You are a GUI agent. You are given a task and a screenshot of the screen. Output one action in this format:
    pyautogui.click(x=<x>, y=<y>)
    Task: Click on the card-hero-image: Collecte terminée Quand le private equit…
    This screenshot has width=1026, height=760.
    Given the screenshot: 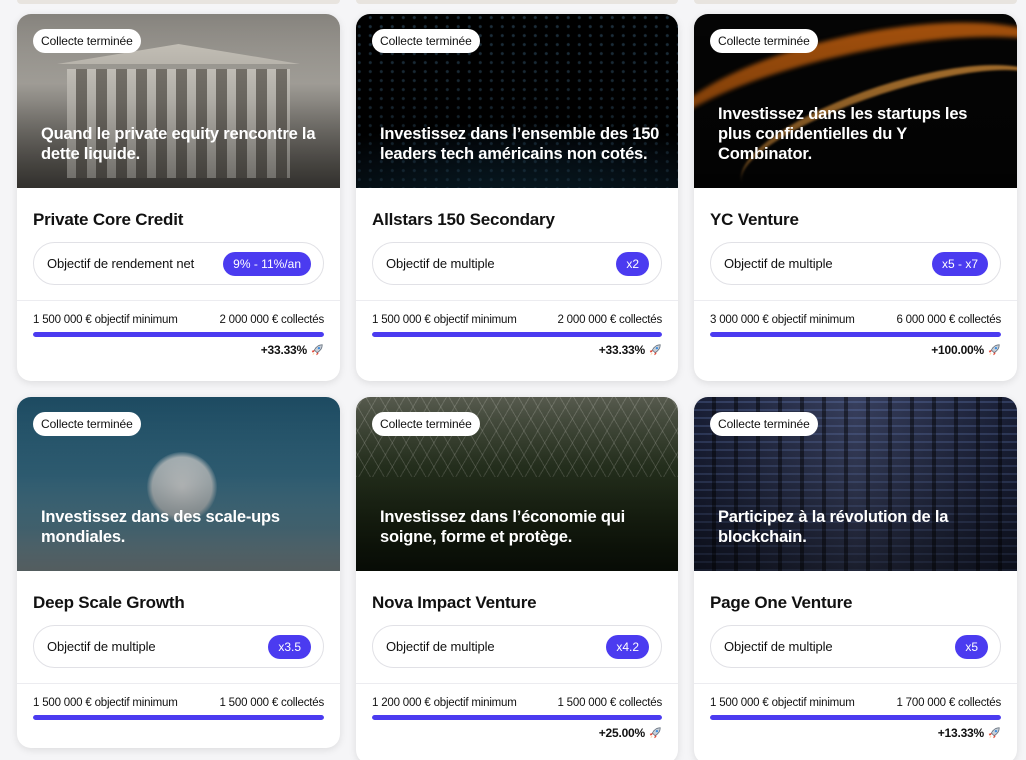 What is the action you would take?
    pyautogui.click(x=178, y=101)
    